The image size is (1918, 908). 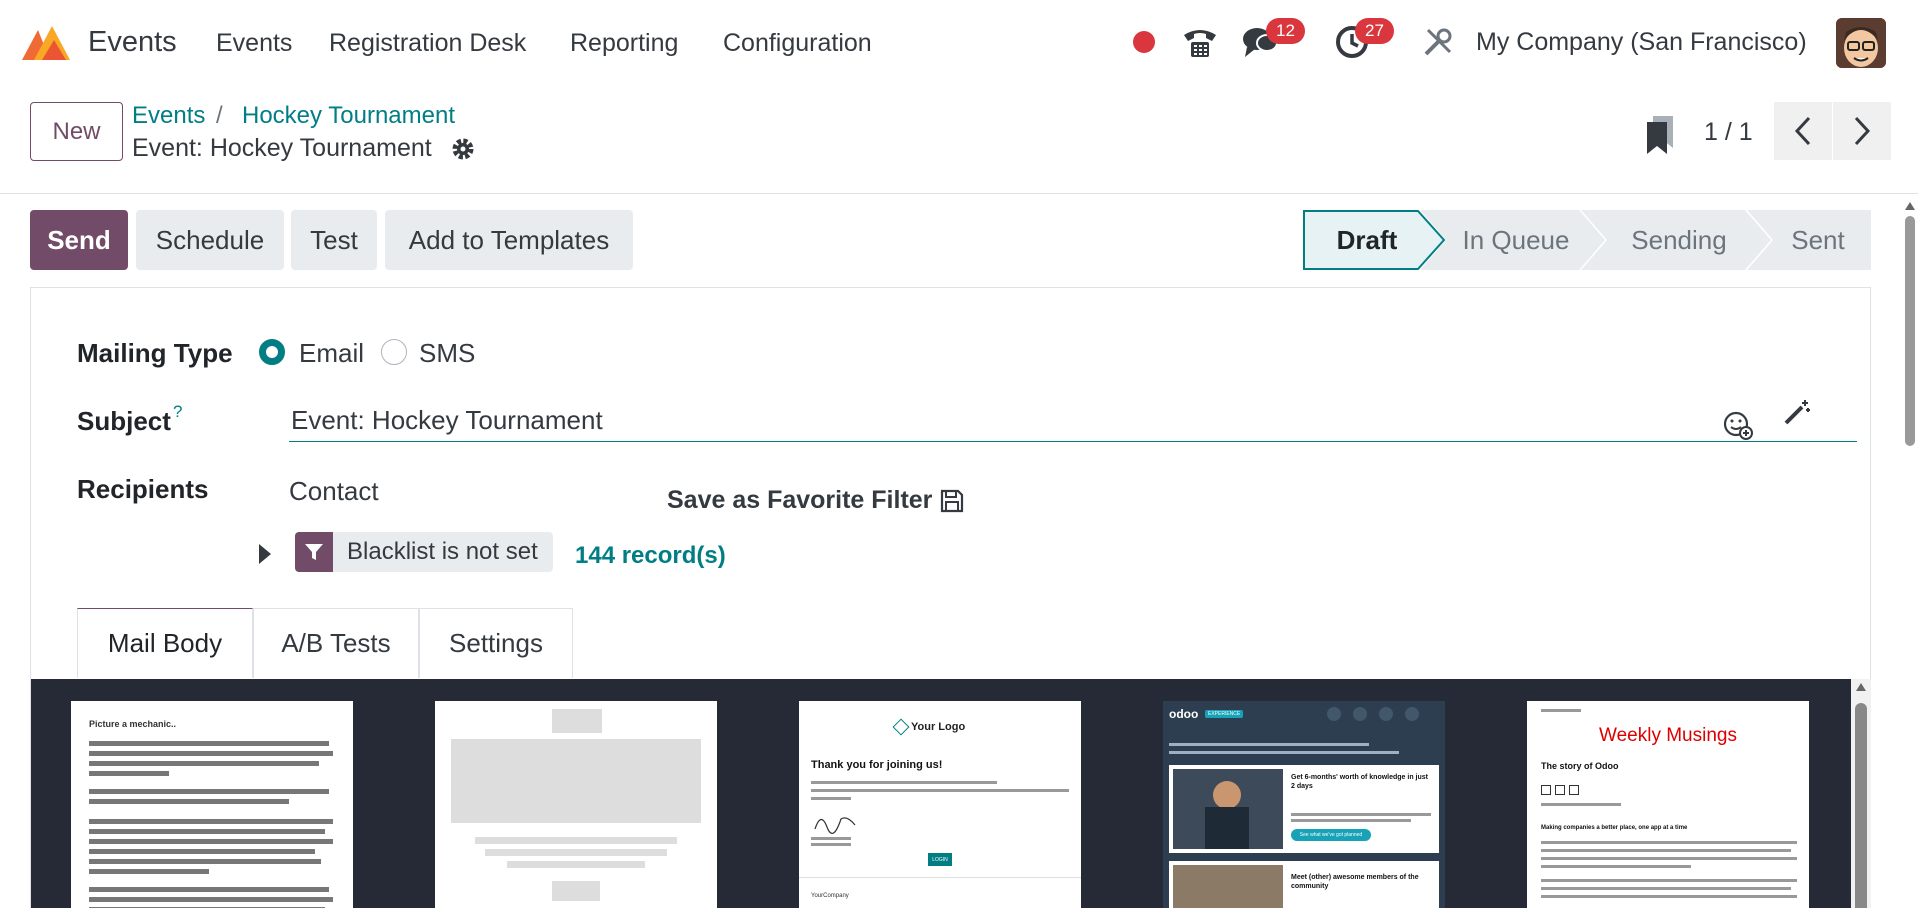 I want to click on gallery-scrollbar-thumb, so click(x=1861, y=805).